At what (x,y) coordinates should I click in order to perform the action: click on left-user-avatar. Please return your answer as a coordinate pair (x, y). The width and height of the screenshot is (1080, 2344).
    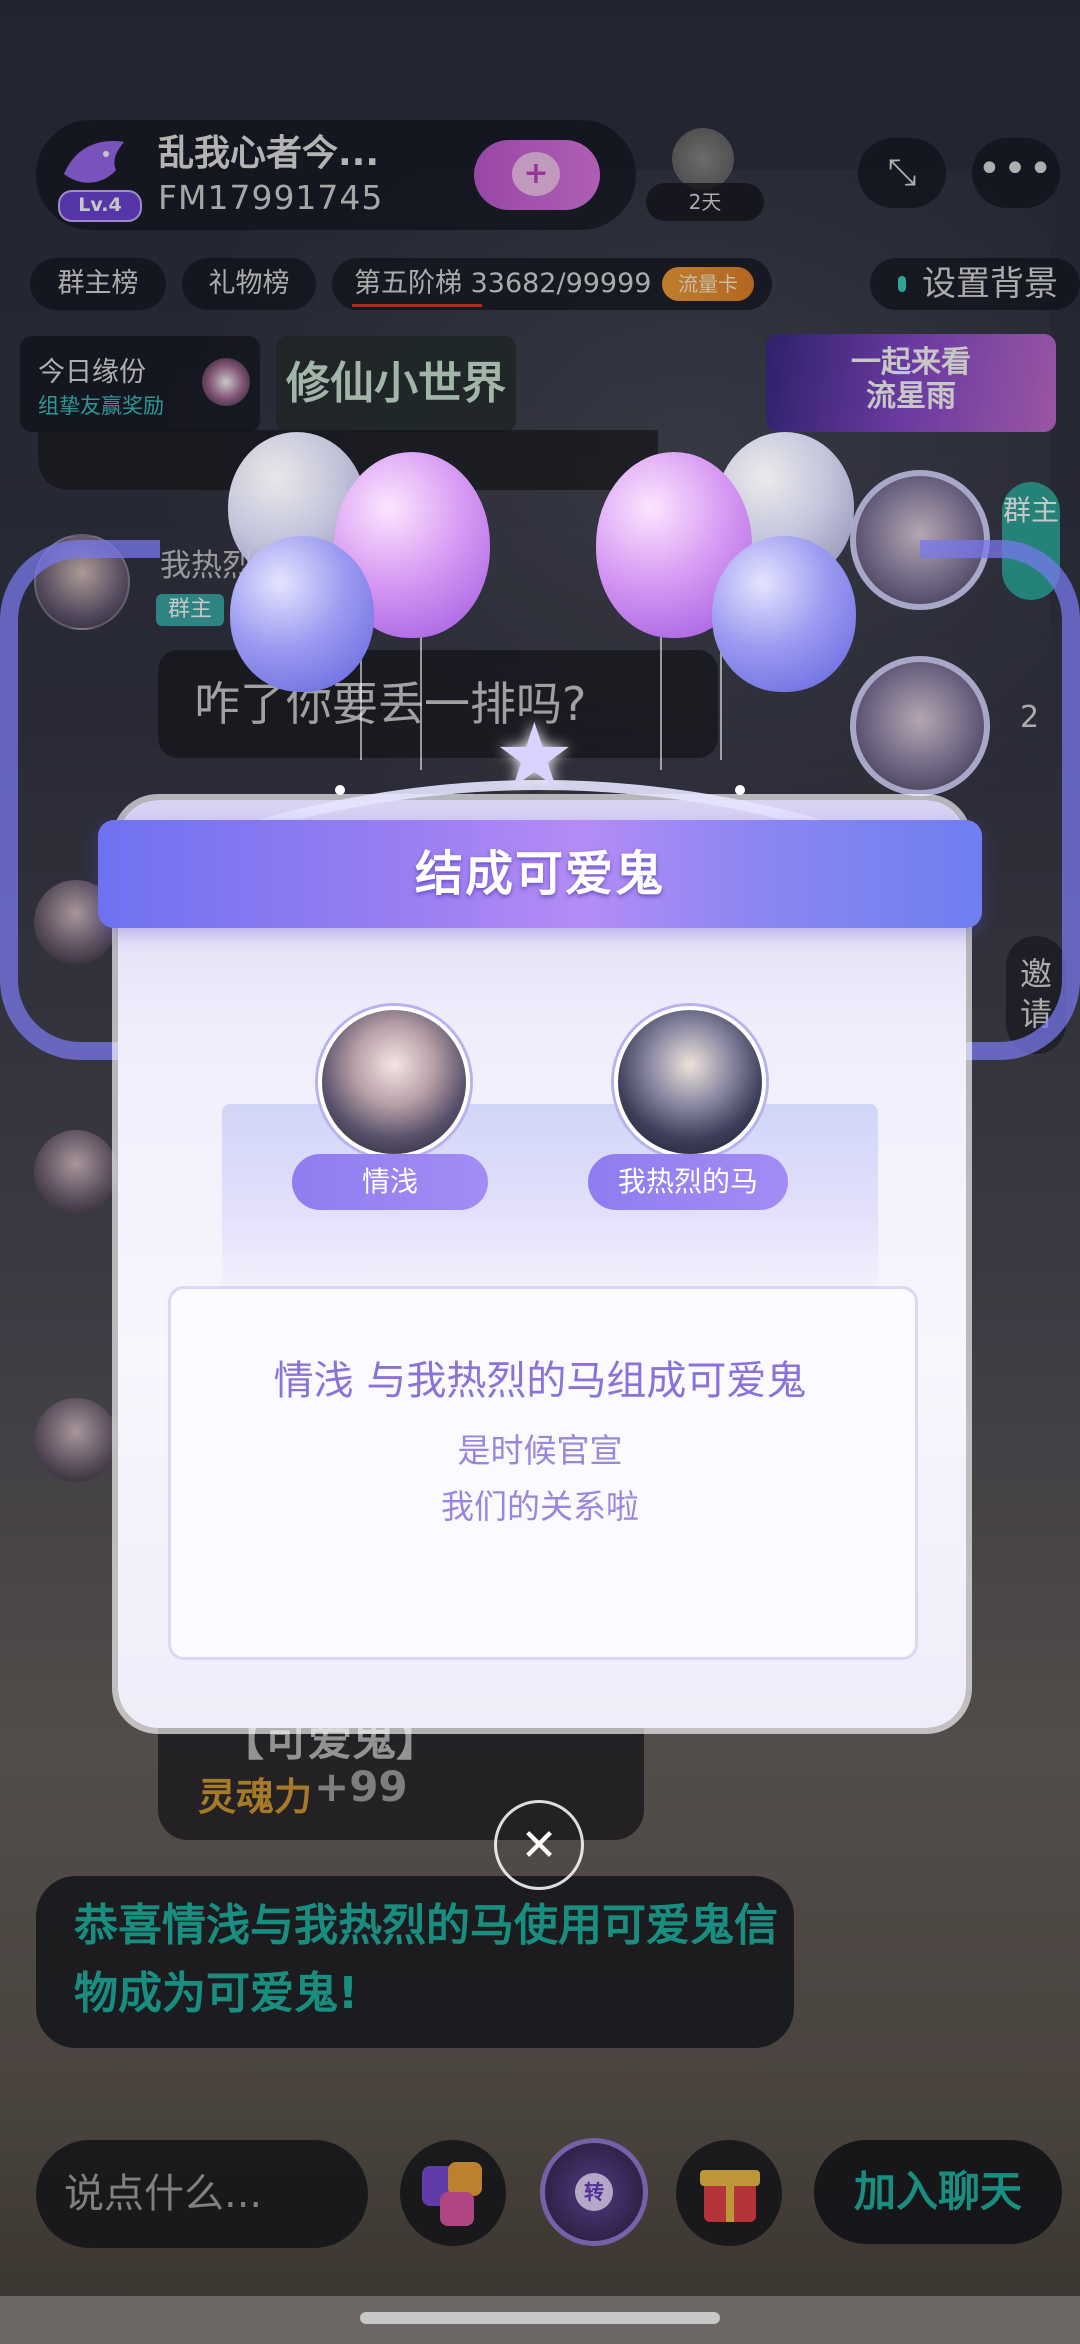
    Looking at the image, I should click on (394, 1082).